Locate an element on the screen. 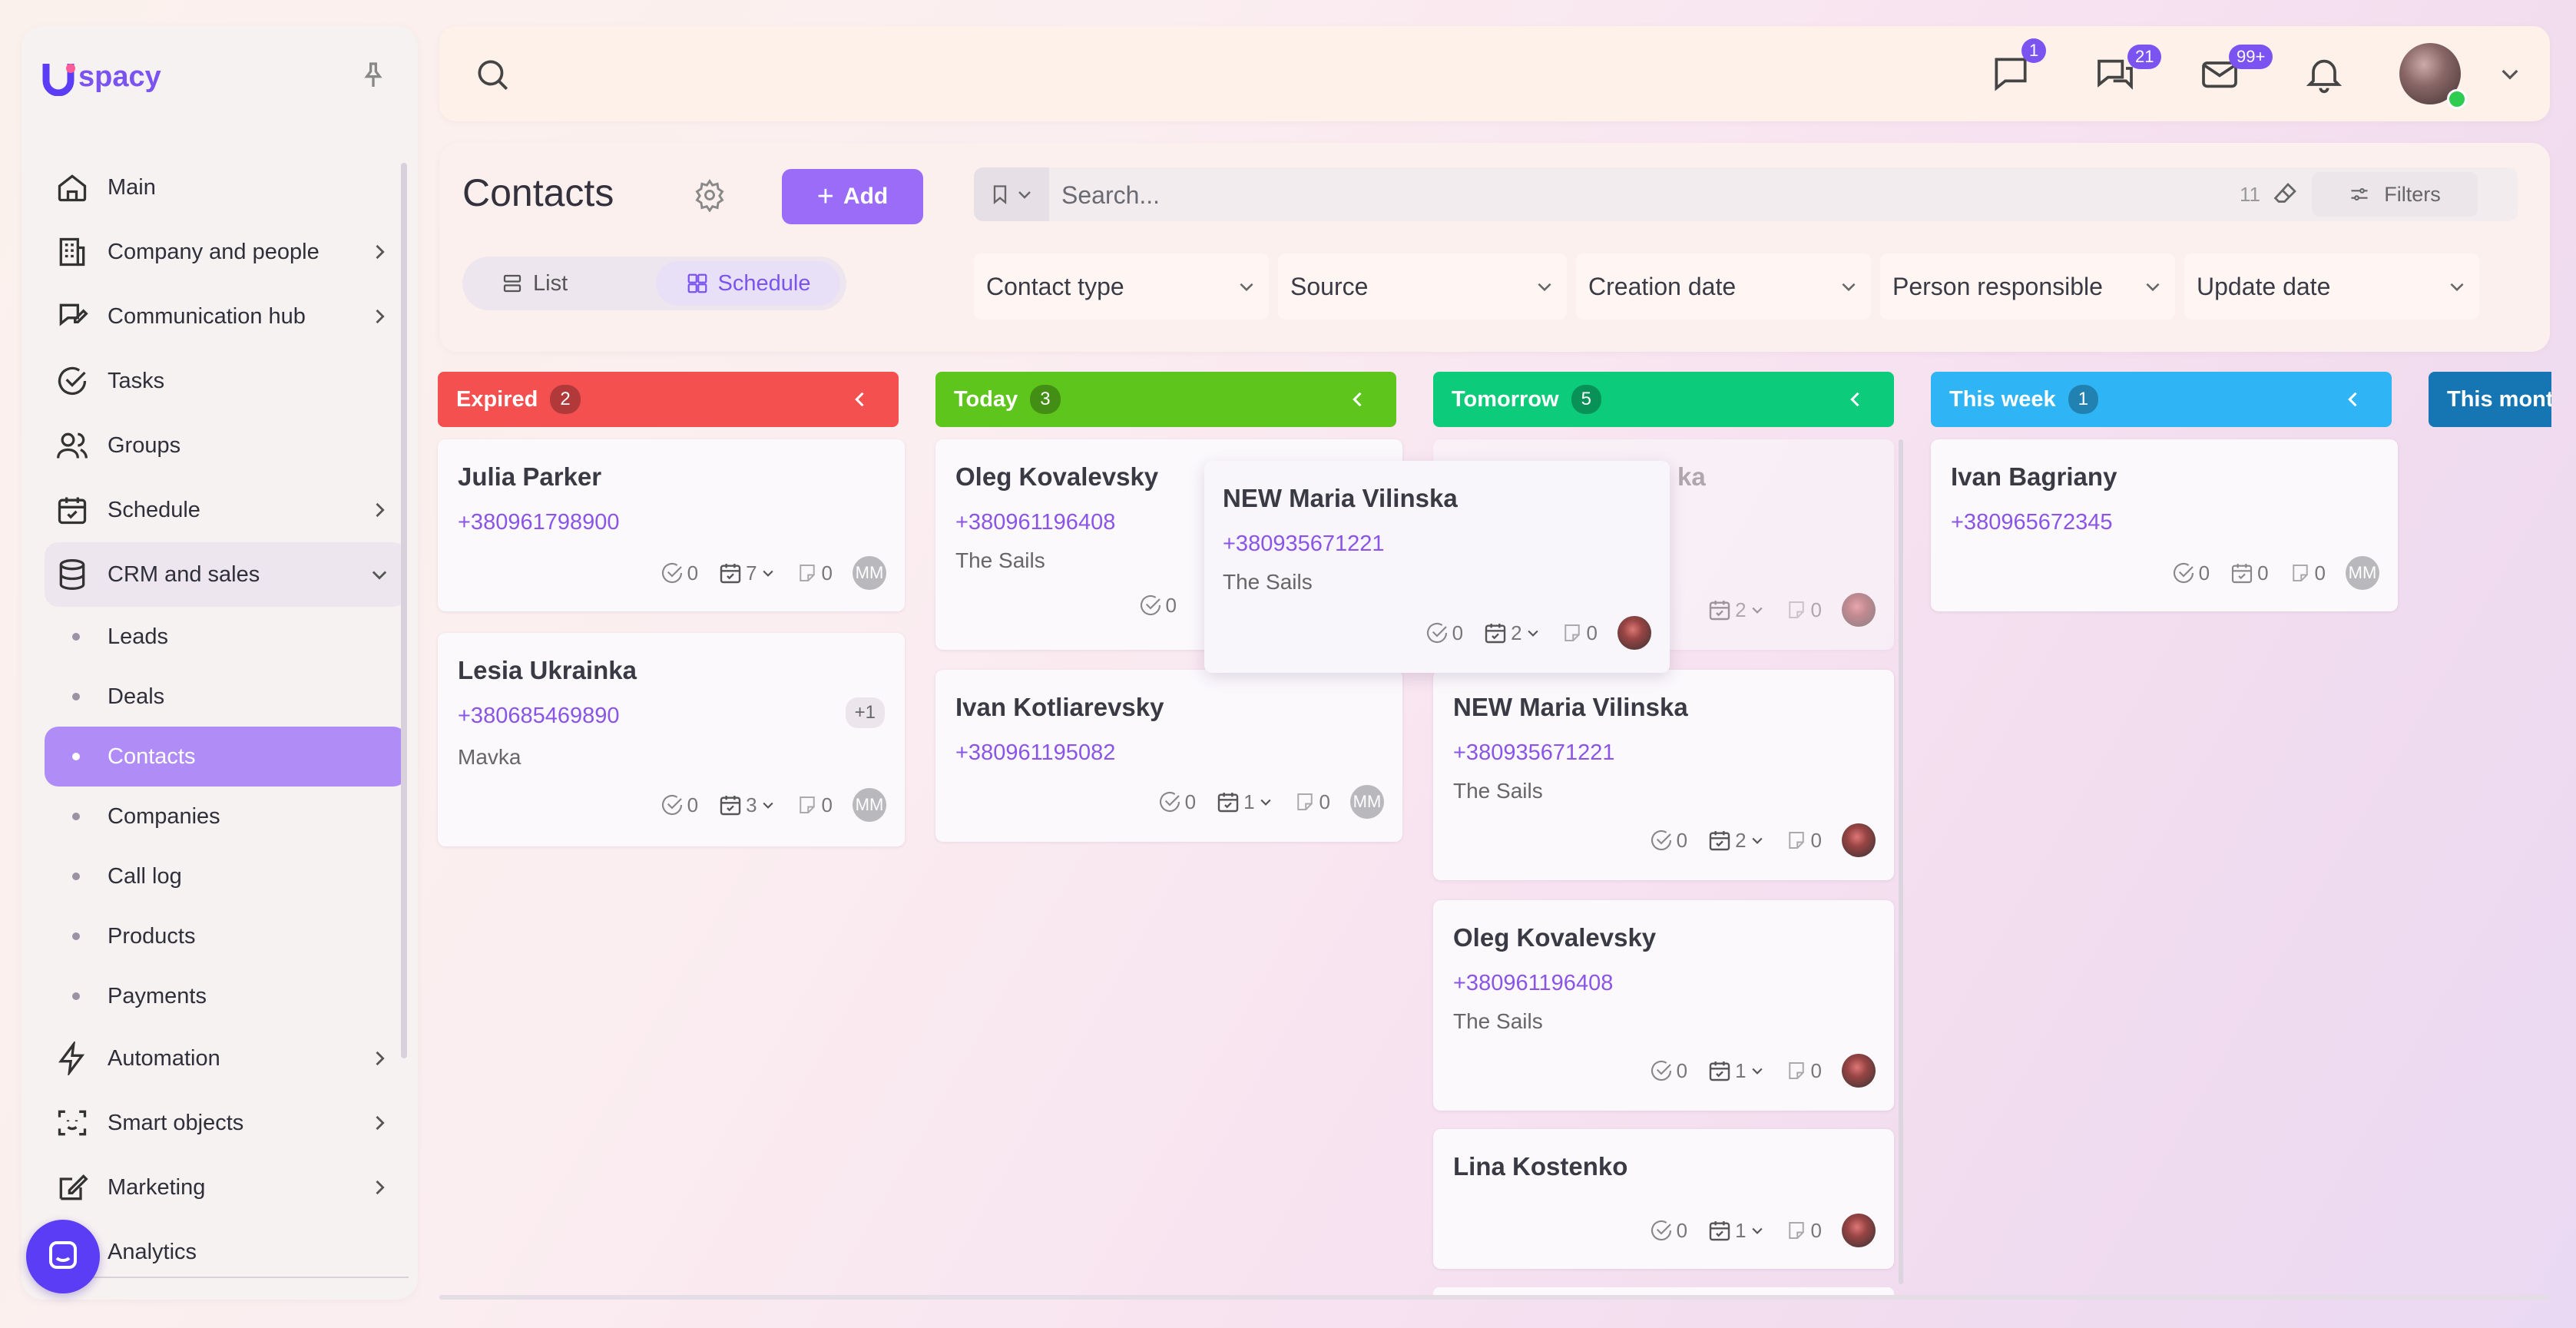 Image resolution: width=2576 pixels, height=1328 pixels. search-bar: 11 Filters is located at coordinates (1746, 195).